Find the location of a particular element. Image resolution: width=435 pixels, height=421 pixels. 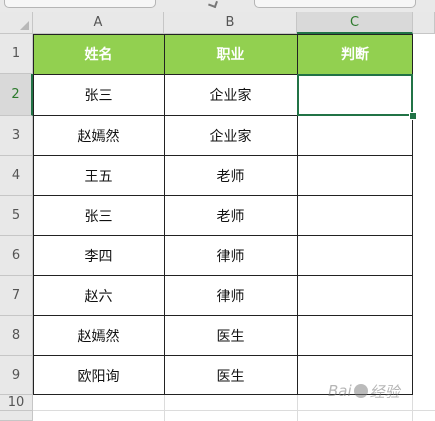

row-header-1: 1 is located at coordinates (16, 54).